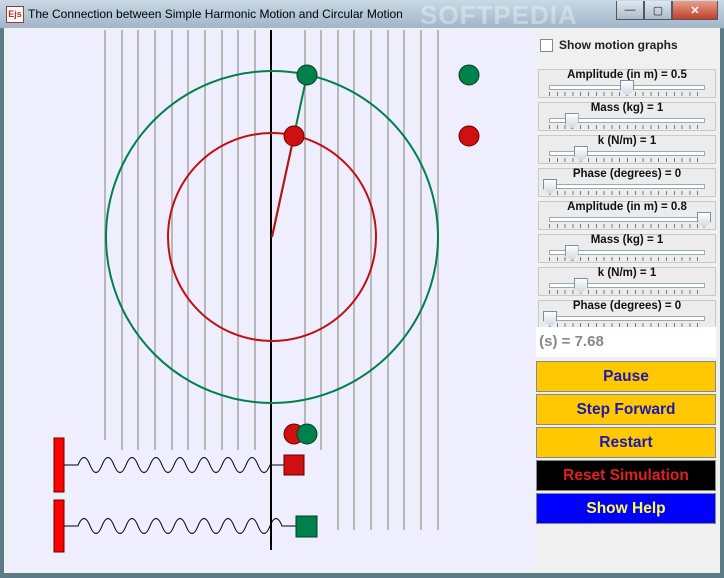 This screenshot has height=578, width=724. I want to click on red-rotating-ball, so click(294, 136).